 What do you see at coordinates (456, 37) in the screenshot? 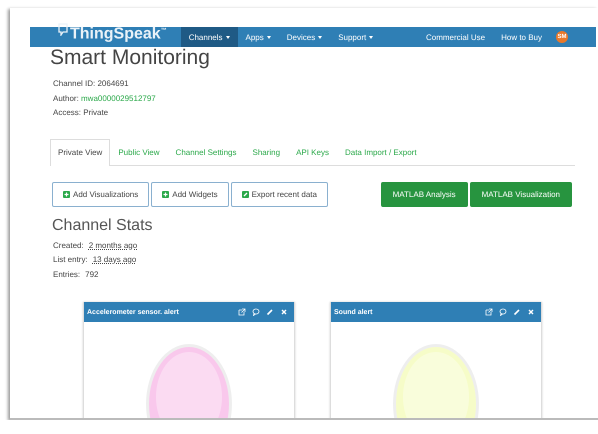
I see `nav-link: Commercial Use` at bounding box center [456, 37].